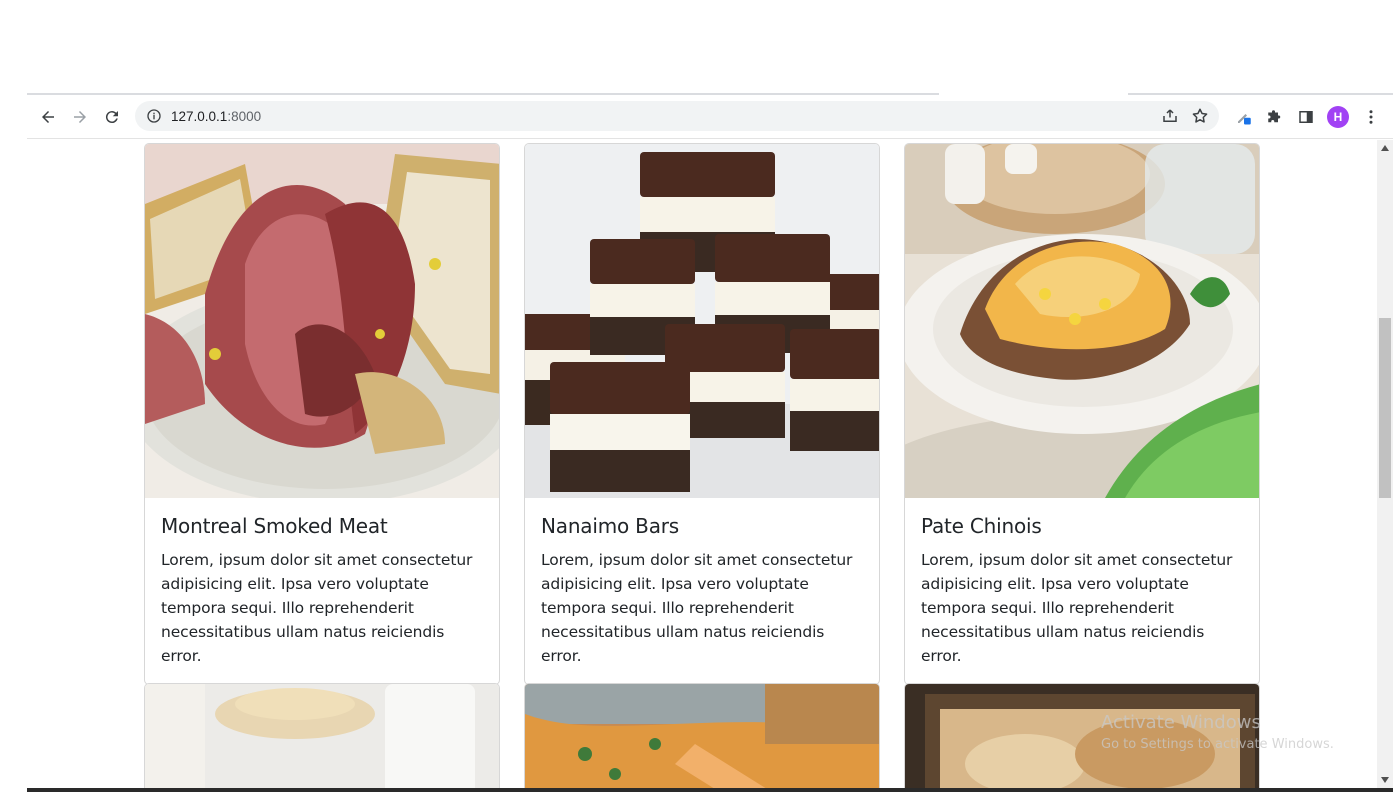 This screenshot has height=792, width=1393. Describe the element at coordinates (199, 116) in the screenshot. I see `url-host: 127.0.0.1` at that location.